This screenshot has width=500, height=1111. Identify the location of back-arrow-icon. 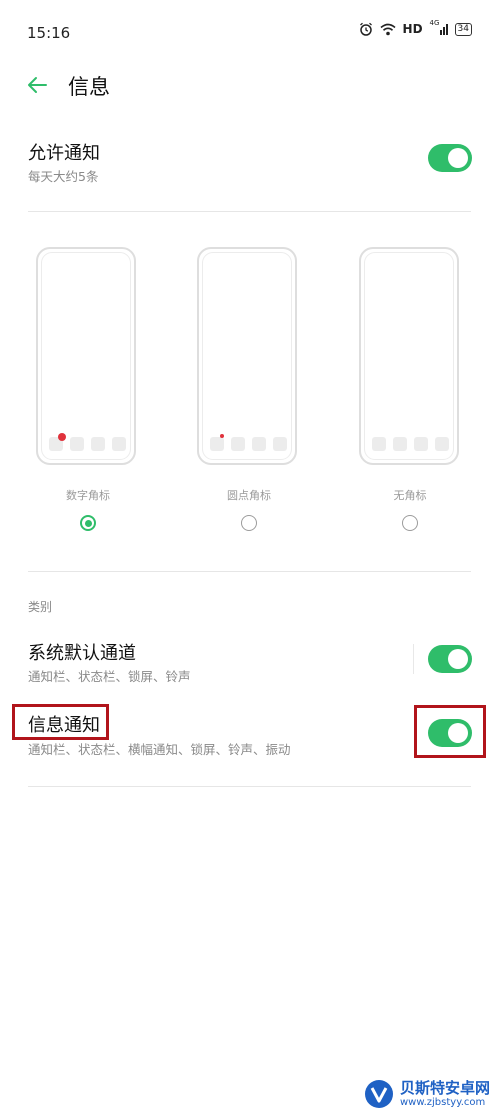
(37, 85).